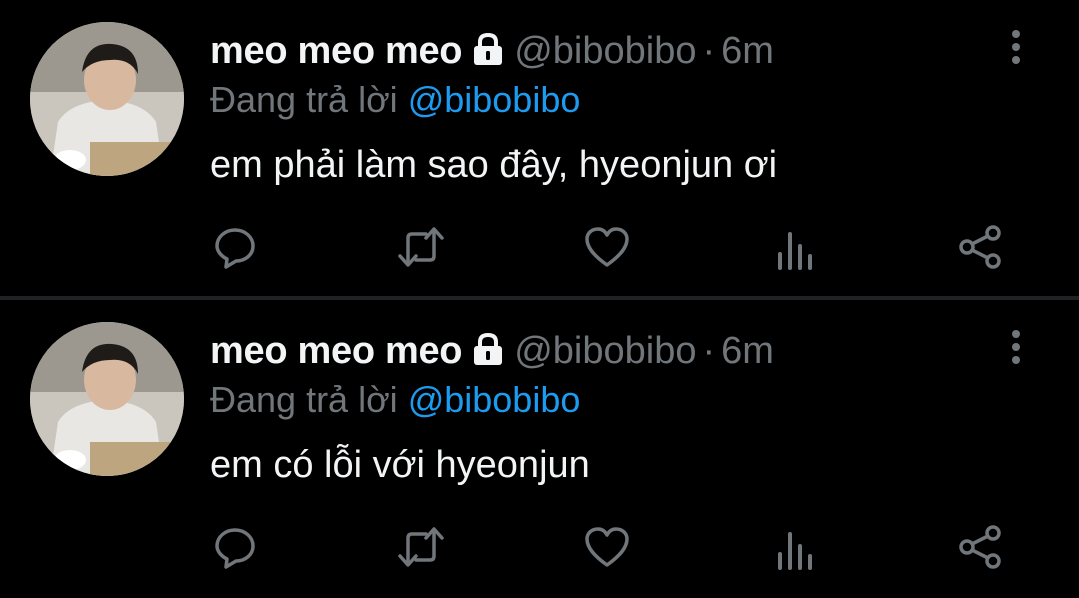  I want to click on tweet-text: em có lỗi với hyeonjun, so click(400, 465).